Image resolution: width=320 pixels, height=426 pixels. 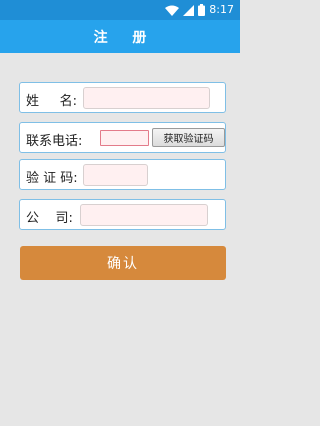 I want to click on page-title: 注 册, so click(x=125, y=37).